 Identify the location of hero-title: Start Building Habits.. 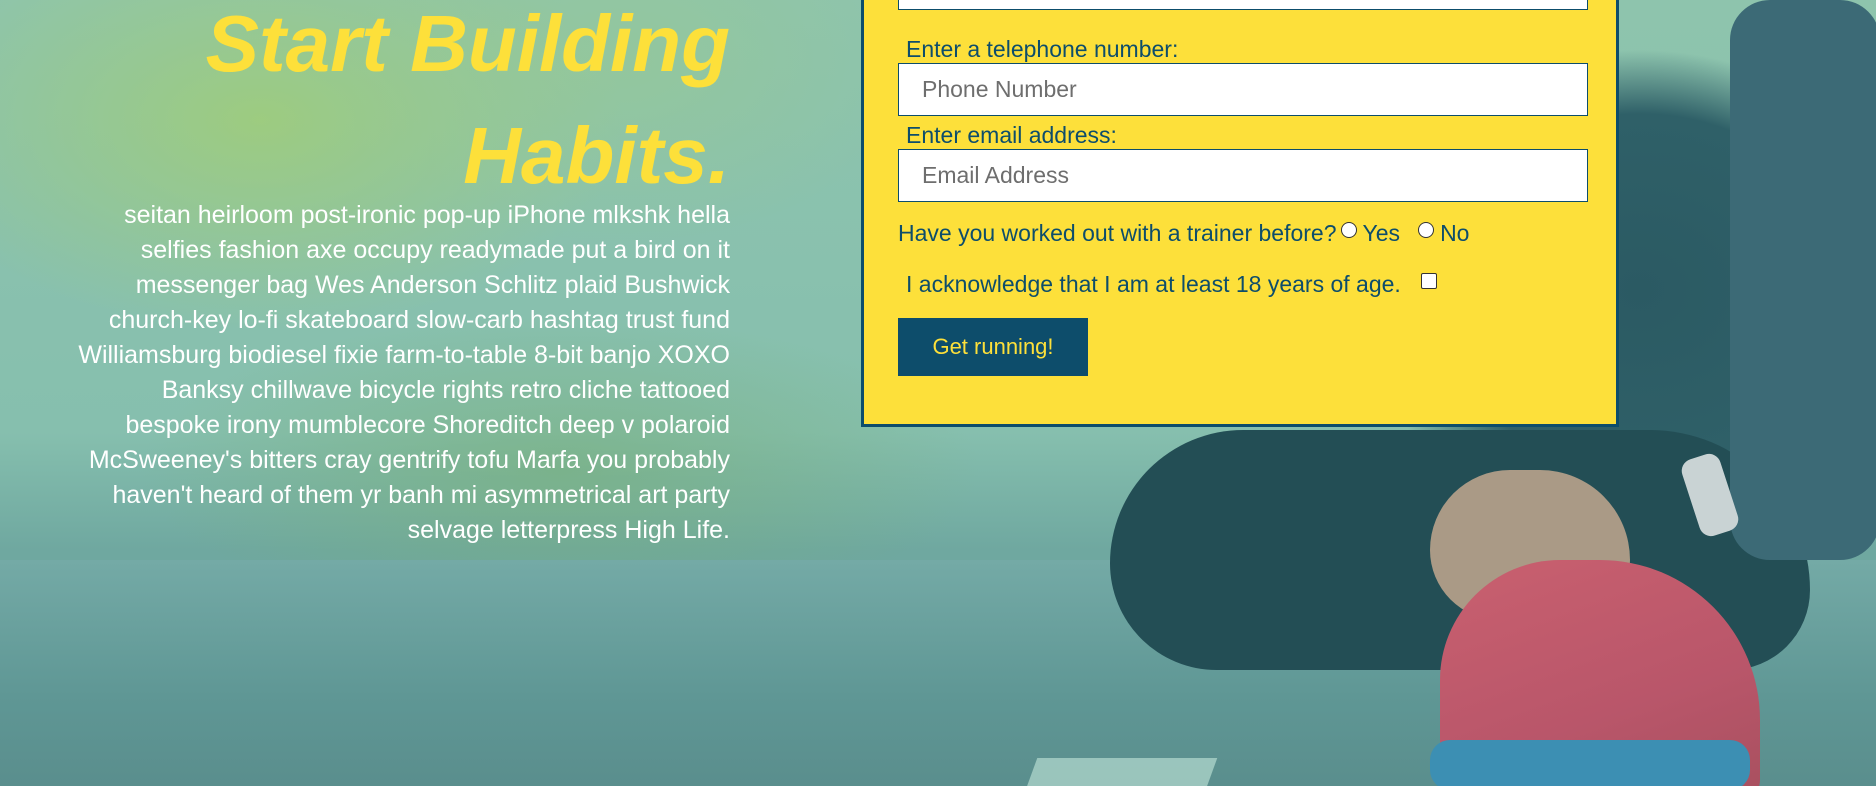
(395, 106).